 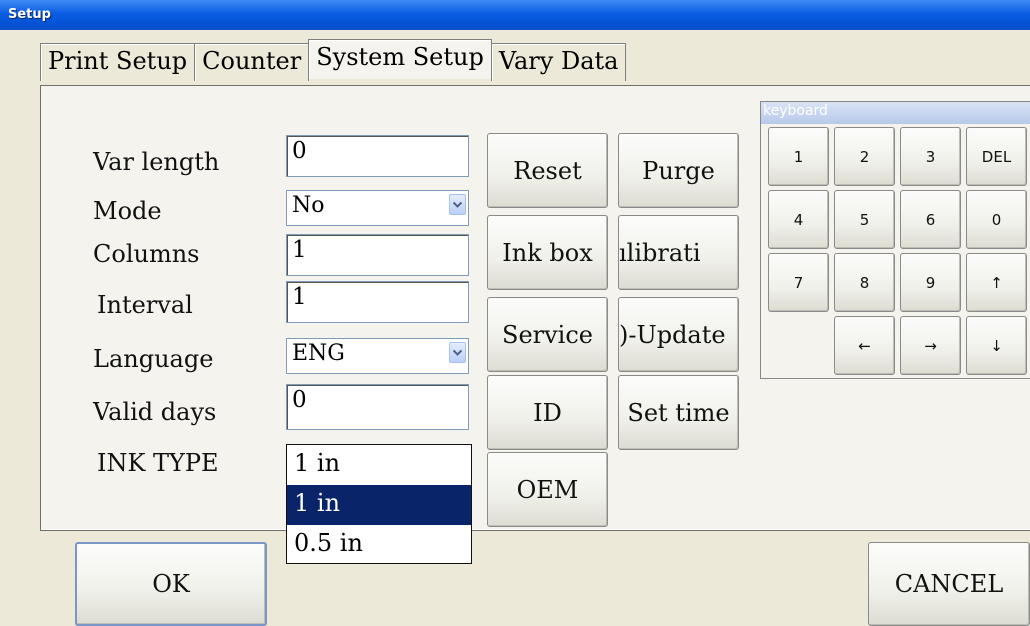 I want to click on service-button: Service, so click(x=547, y=334).